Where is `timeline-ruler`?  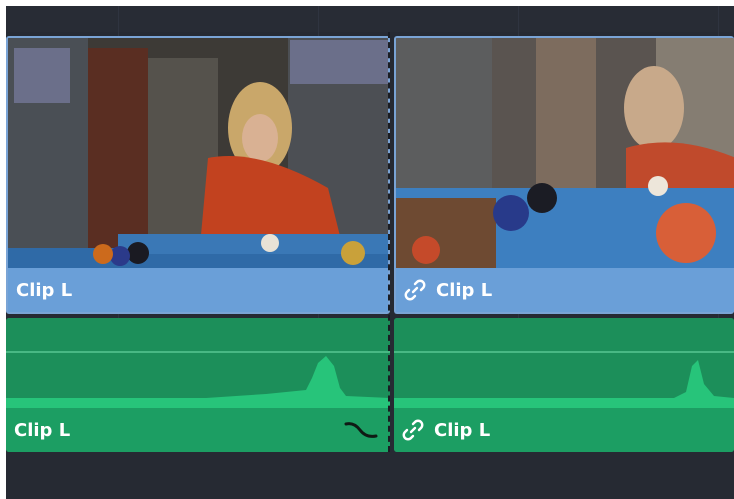 timeline-ruler is located at coordinates (370, 19).